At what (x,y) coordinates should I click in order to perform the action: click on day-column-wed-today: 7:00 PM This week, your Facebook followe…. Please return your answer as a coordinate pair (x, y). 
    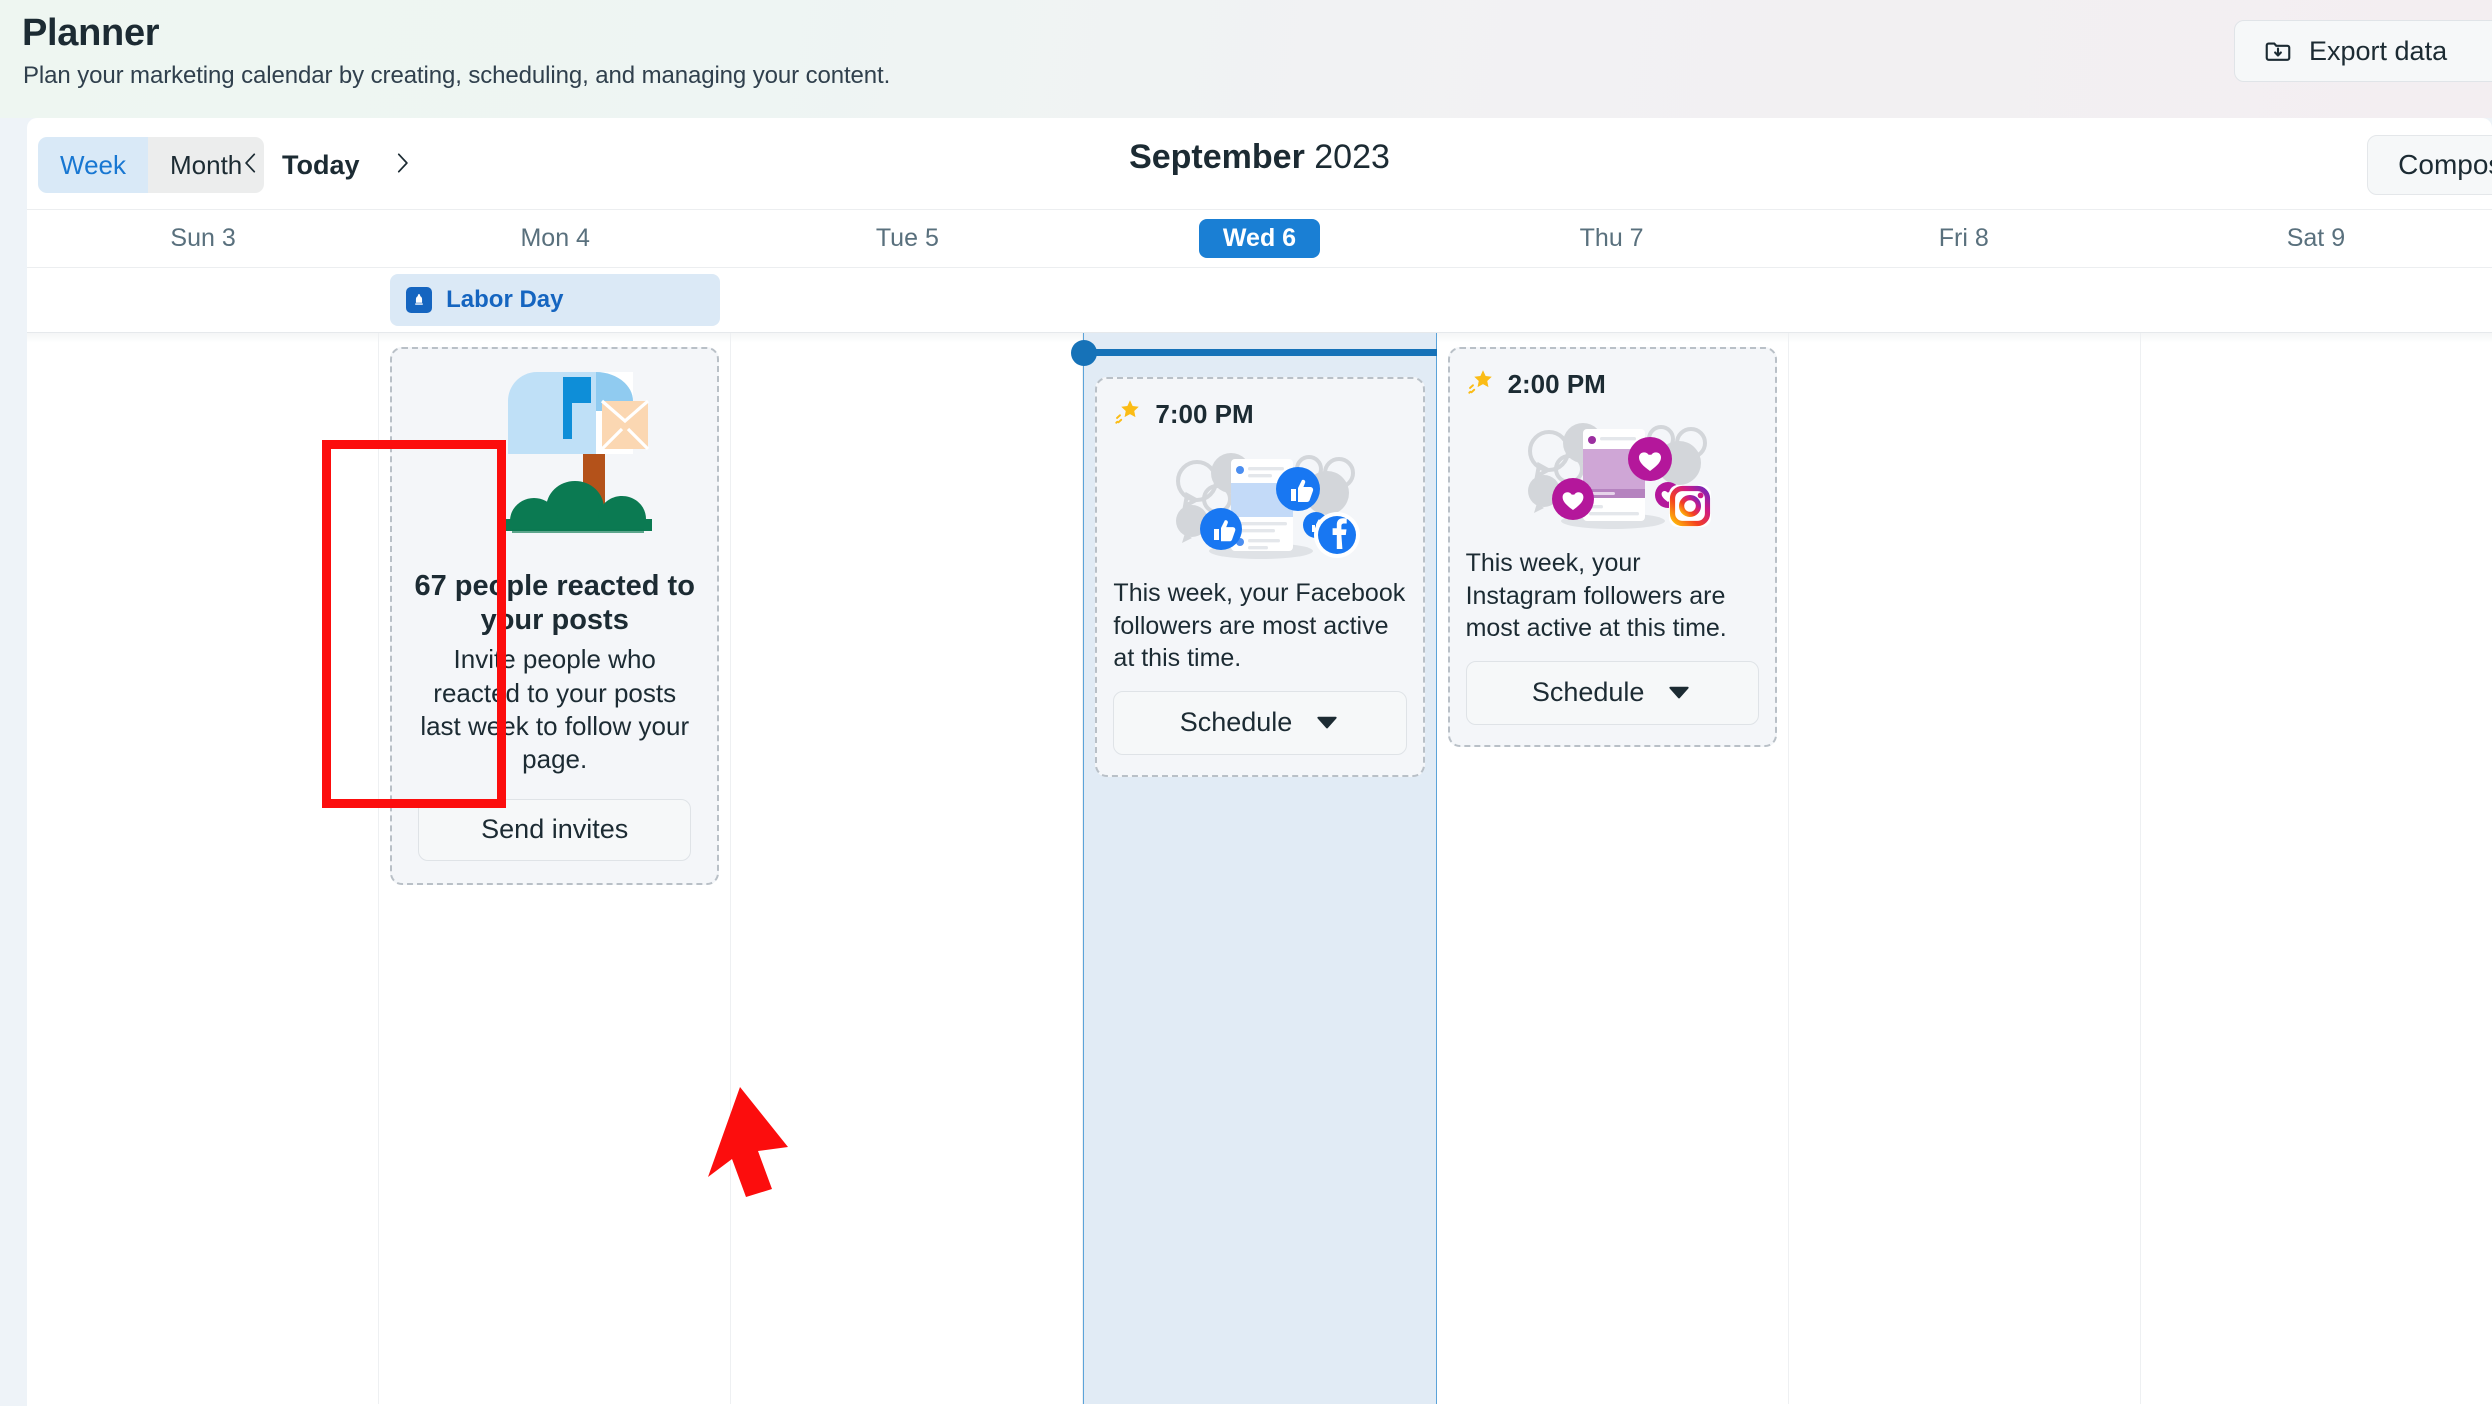
    Looking at the image, I should click on (1254, 868).